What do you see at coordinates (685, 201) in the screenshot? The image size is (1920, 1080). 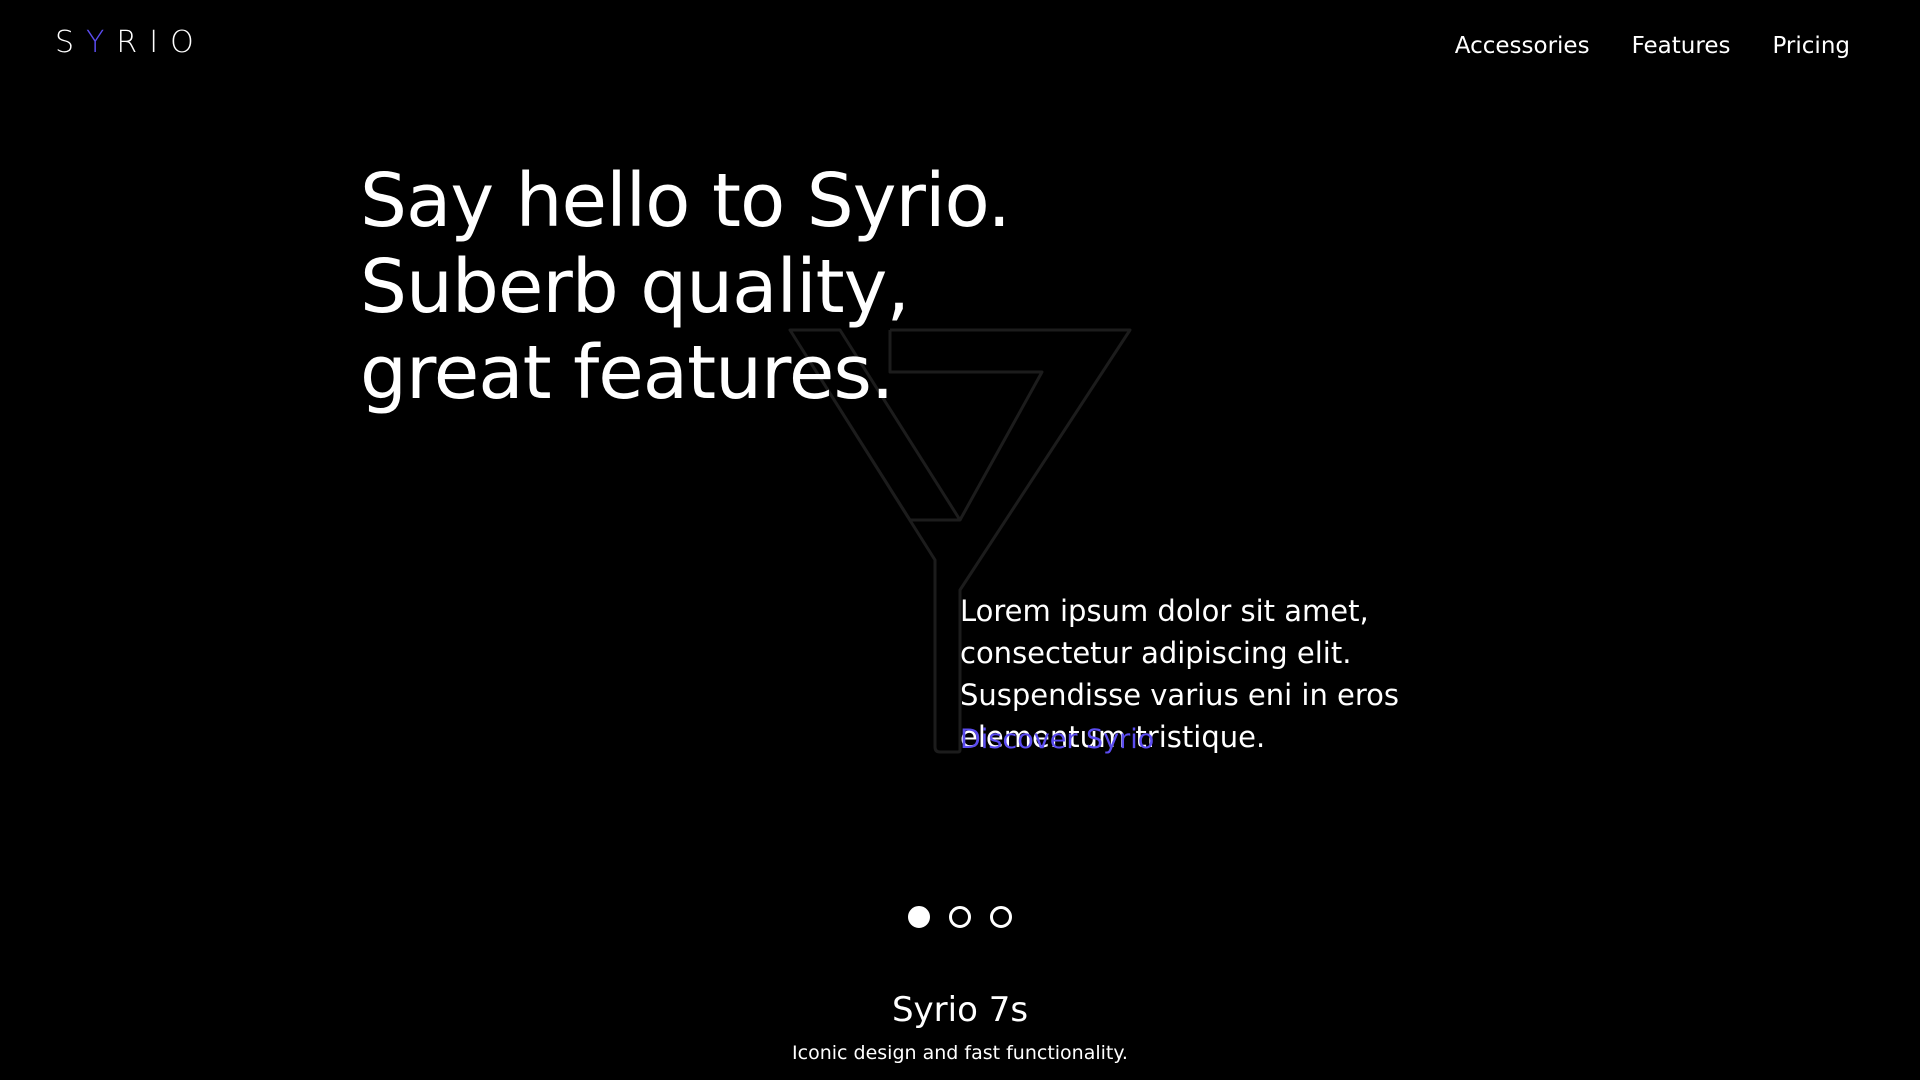 I see `hero-title-line-1: Say hello to Syrio.` at bounding box center [685, 201].